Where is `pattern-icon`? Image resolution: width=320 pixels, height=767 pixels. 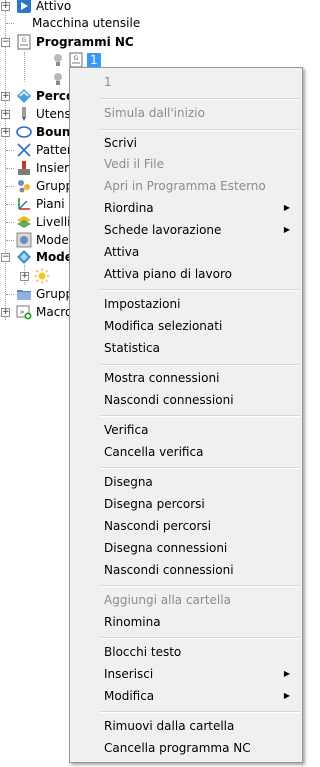
pattern-icon is located at coordinates (24, 150).